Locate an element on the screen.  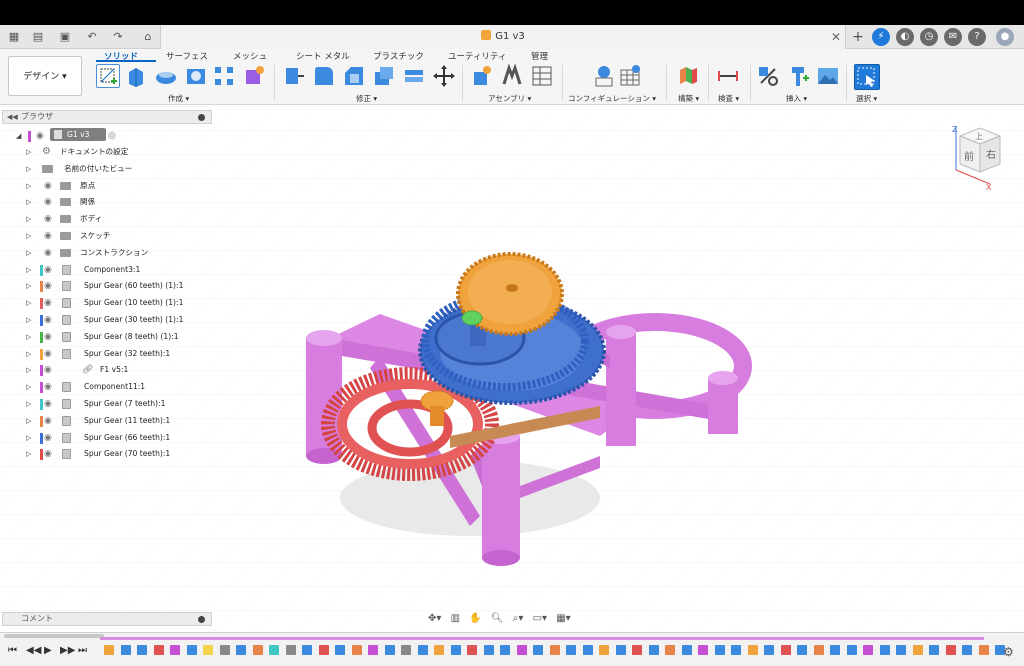
display-settings-icon: ▭▾ is located at coordinates (540, 619).